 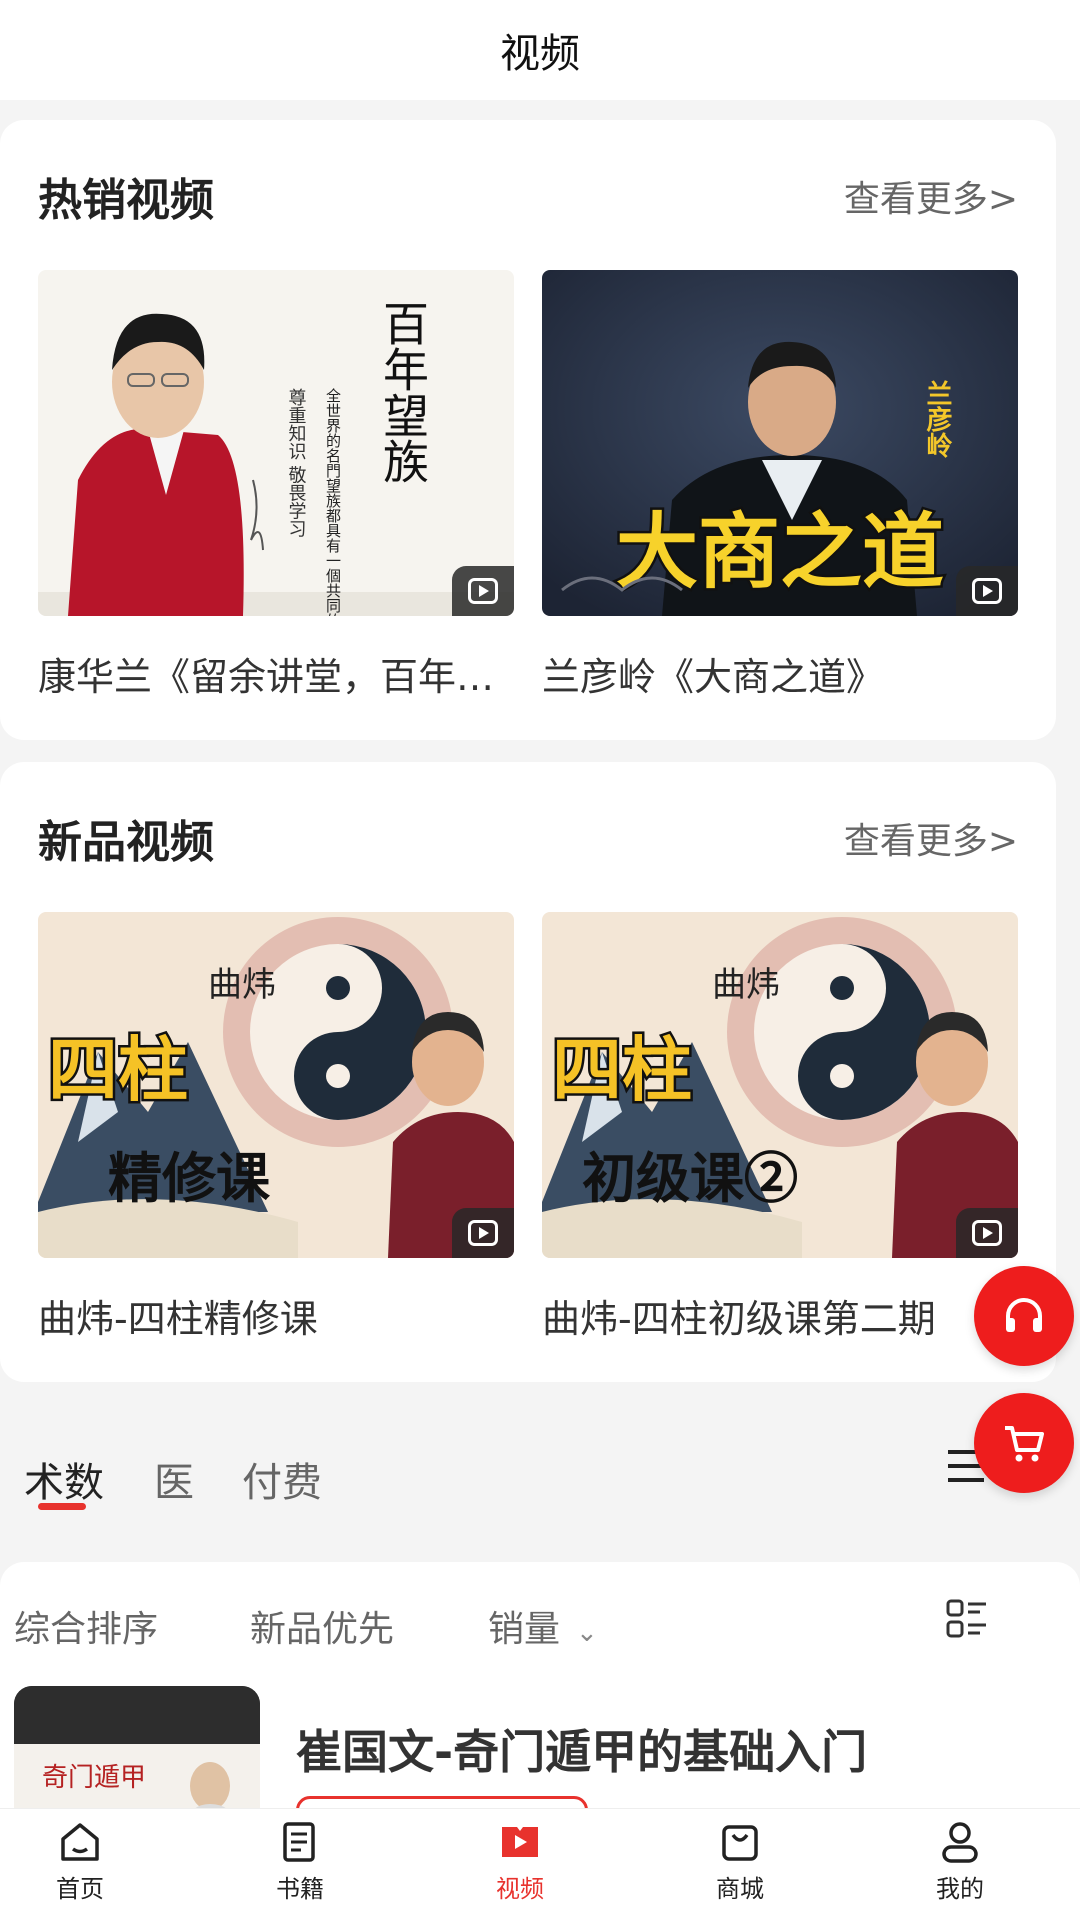 What do you see at coordinates (276, 677) in the screenshot?
I see `video-title: 康华兰《留余讲堂，百年望族》` at bounding box center [276, 677].